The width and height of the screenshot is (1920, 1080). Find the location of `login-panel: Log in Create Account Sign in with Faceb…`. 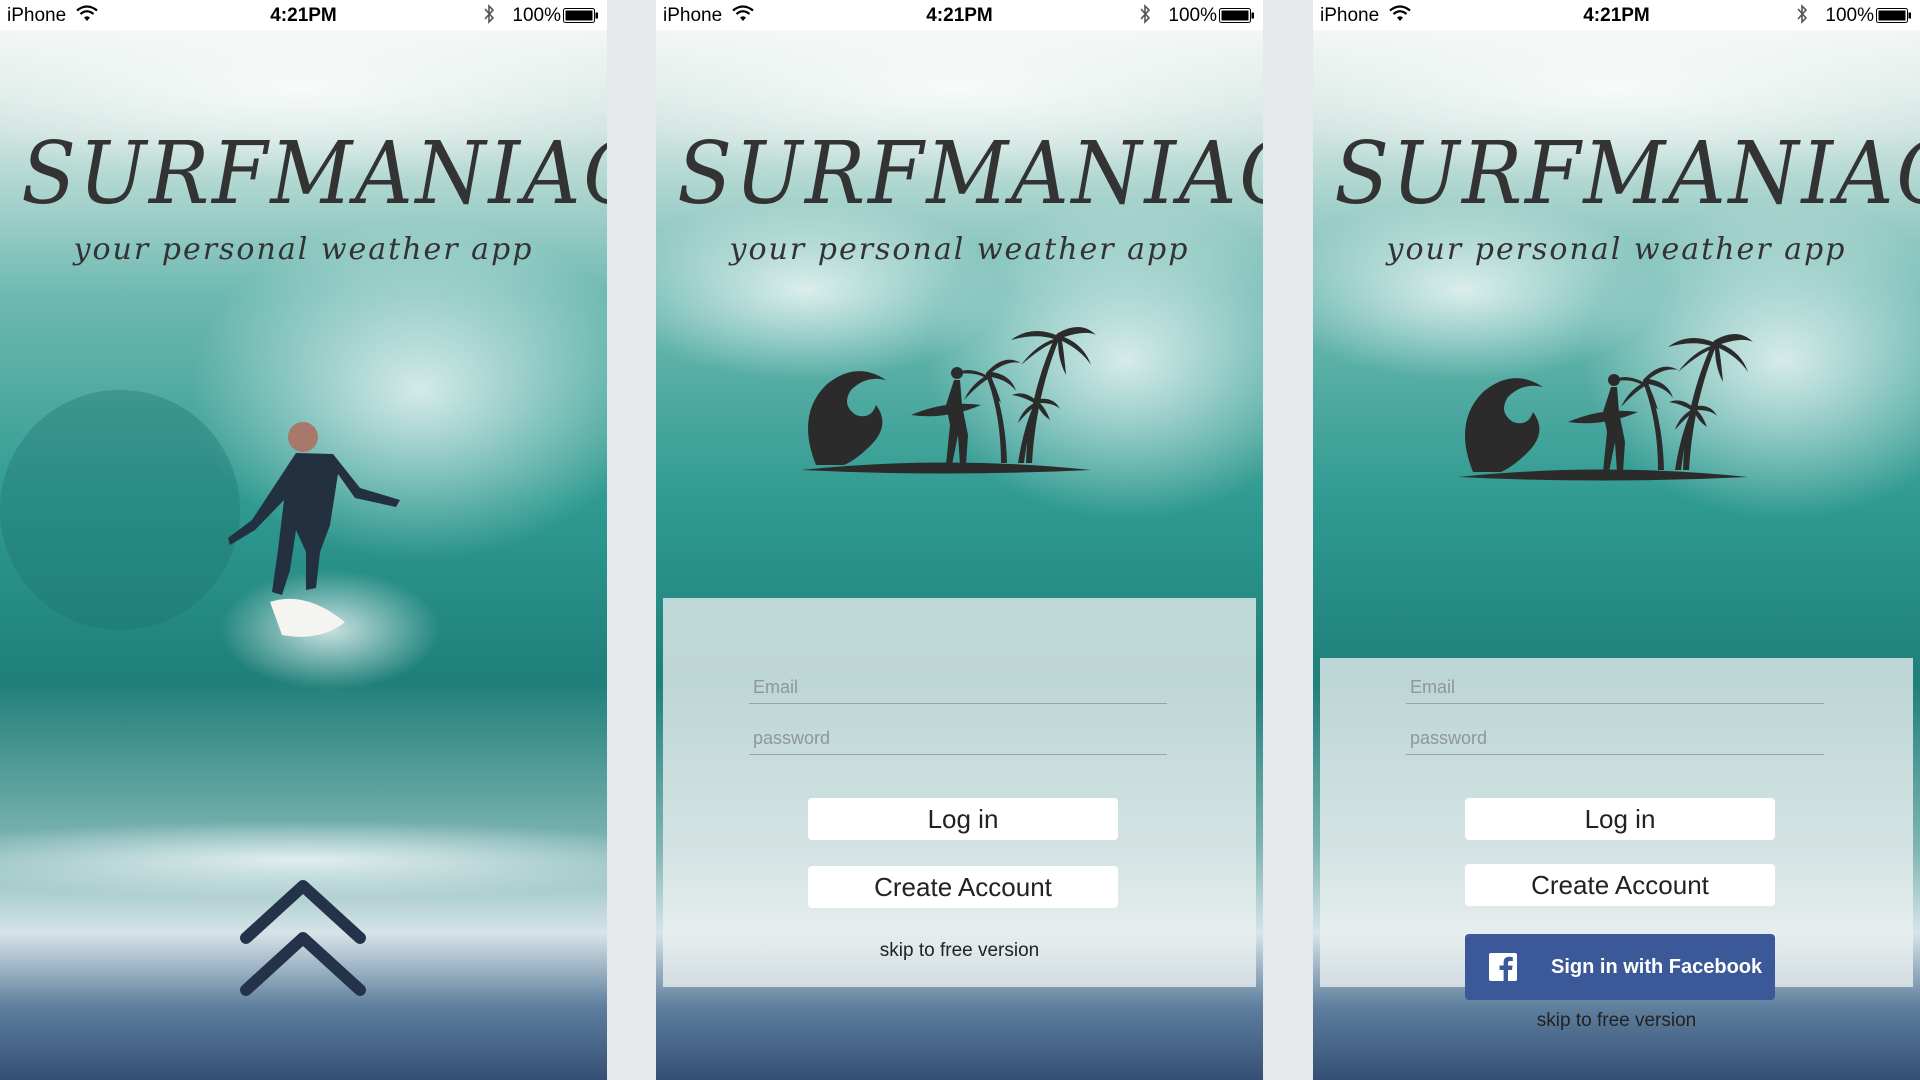

login-panel: Log in Create Account Sign in with Faceb… is located at coordinates (1616, 844).